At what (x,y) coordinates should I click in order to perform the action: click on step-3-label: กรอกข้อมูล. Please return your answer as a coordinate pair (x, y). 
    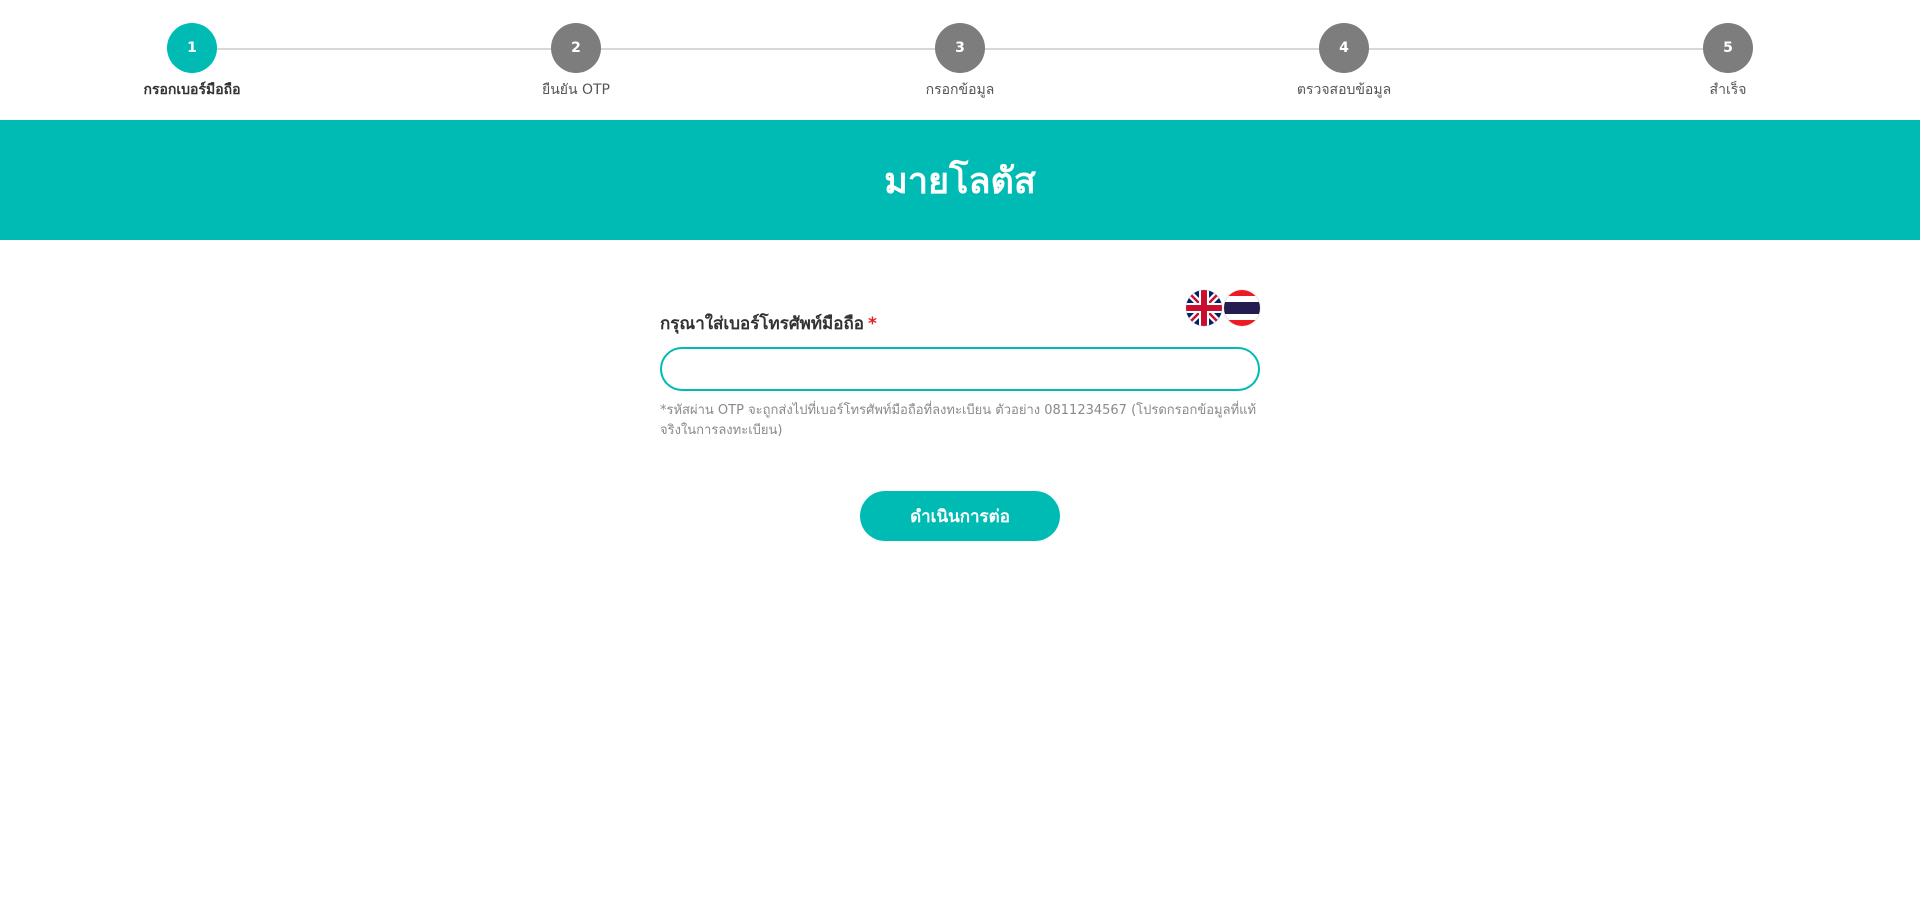
    Looking at the image, I should click on (960, 90).